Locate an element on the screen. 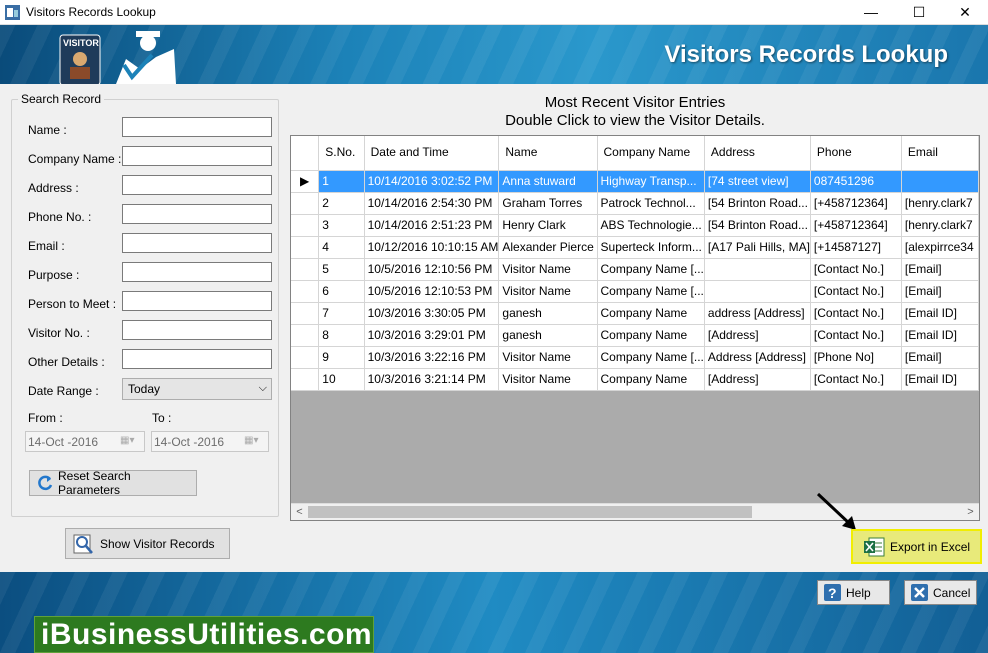  table-cell: 10/3/2016 3:21:14 PM is located at coordinates (432, 379).